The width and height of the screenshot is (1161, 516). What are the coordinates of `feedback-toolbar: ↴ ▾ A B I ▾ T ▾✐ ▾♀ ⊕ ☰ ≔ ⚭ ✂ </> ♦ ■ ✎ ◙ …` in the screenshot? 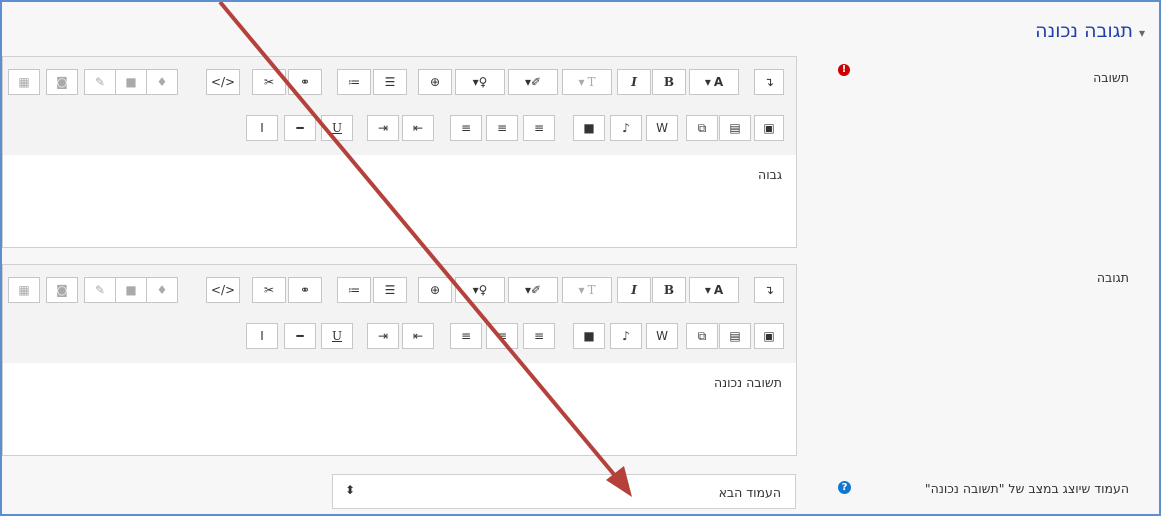 It's located at (399, 314).